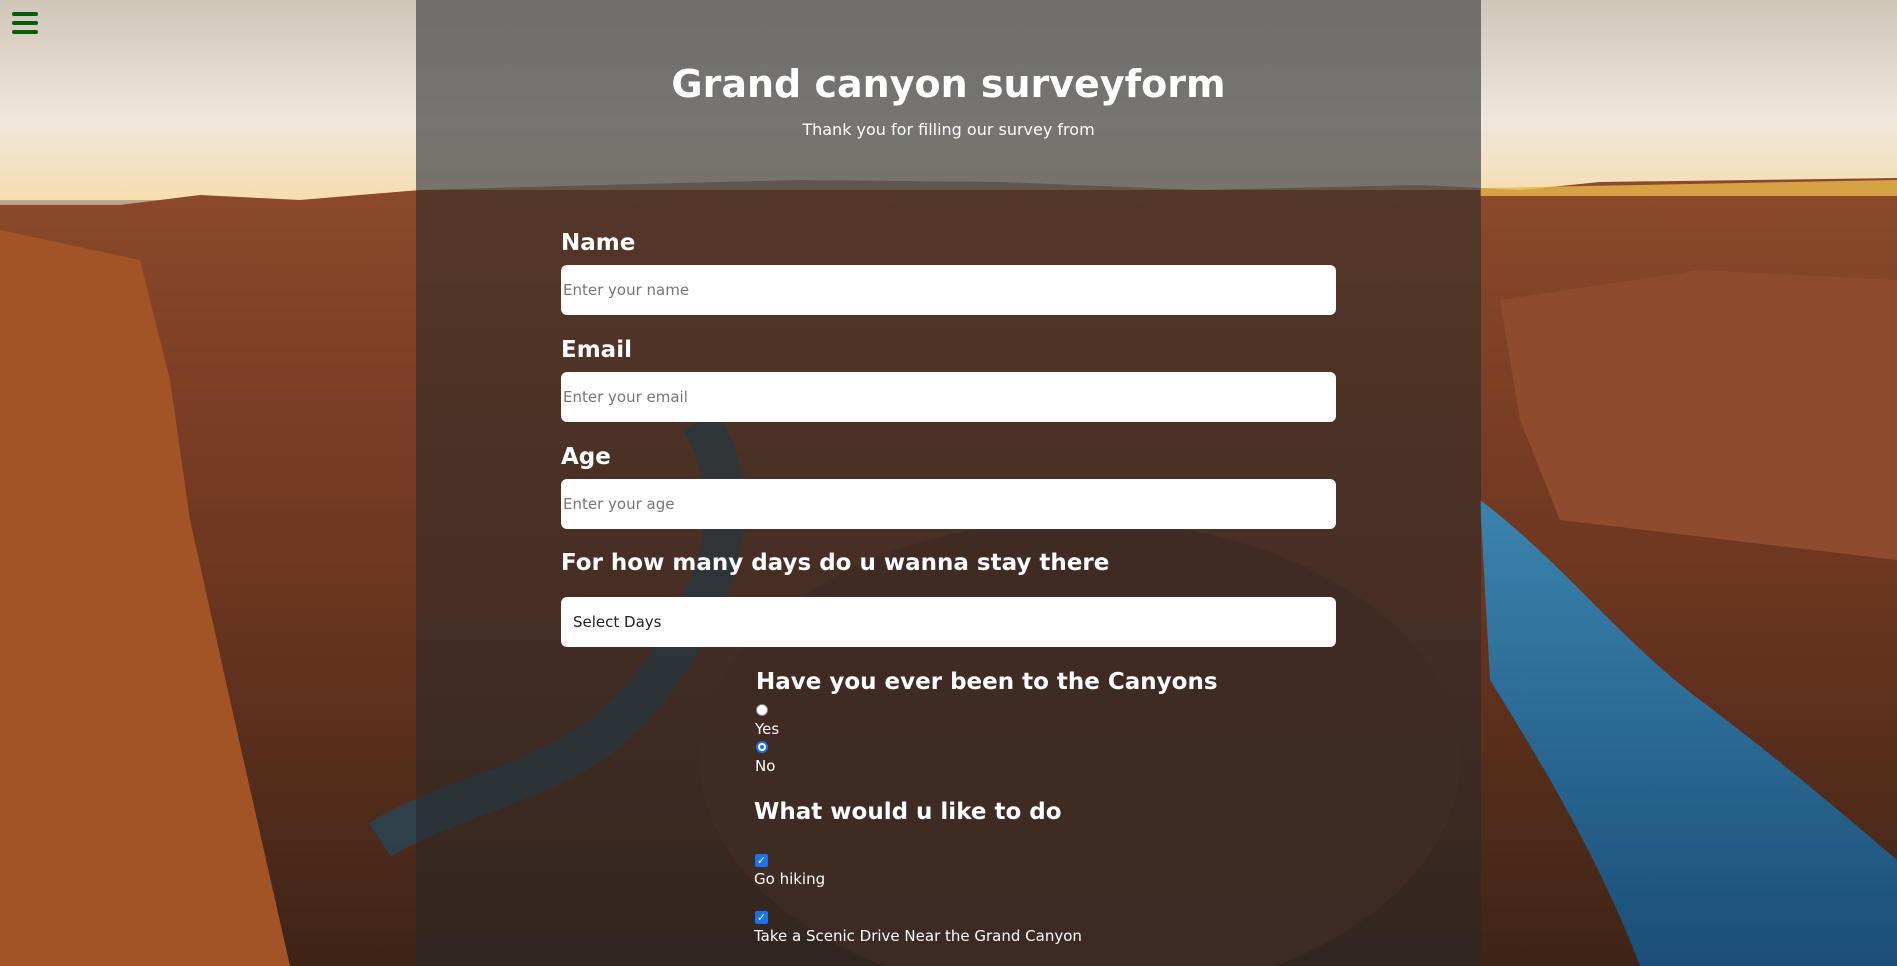  What do you see at coordinates (762, 747) in the screenshot?
I see `radio-no` at bounding box center [762, 747].